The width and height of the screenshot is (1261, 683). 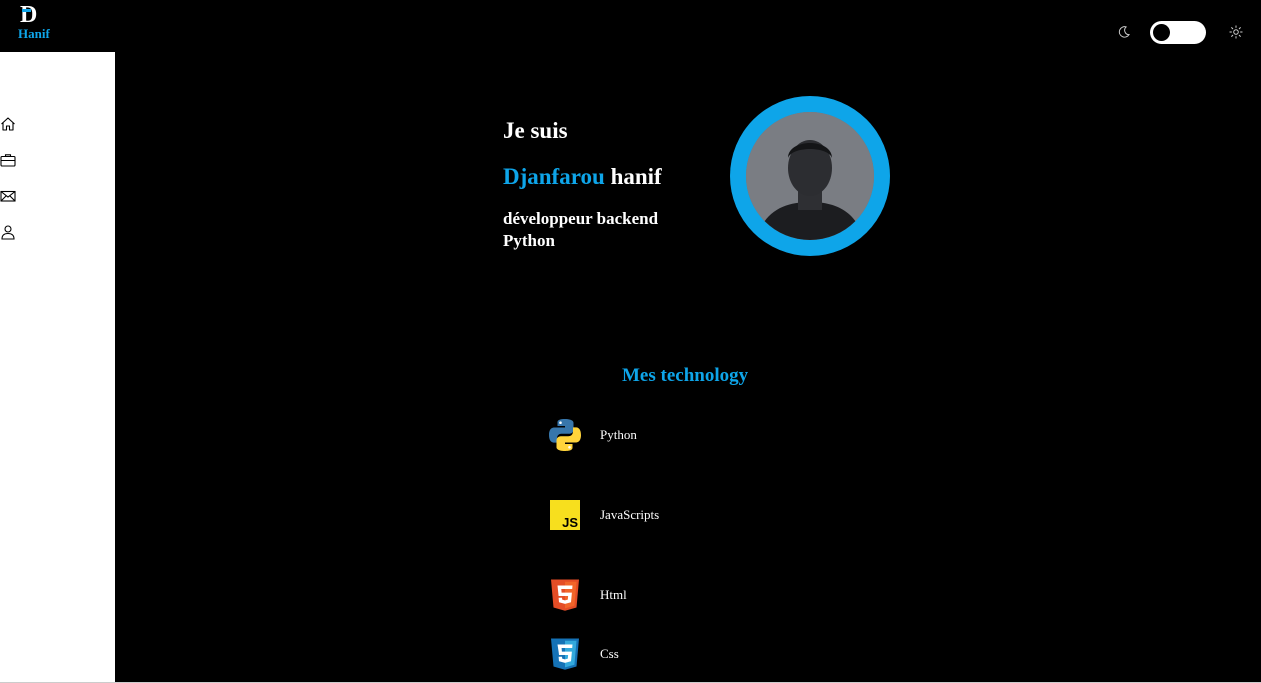 I want to click on tech-item-css: Css, so click(x=648, y=654).